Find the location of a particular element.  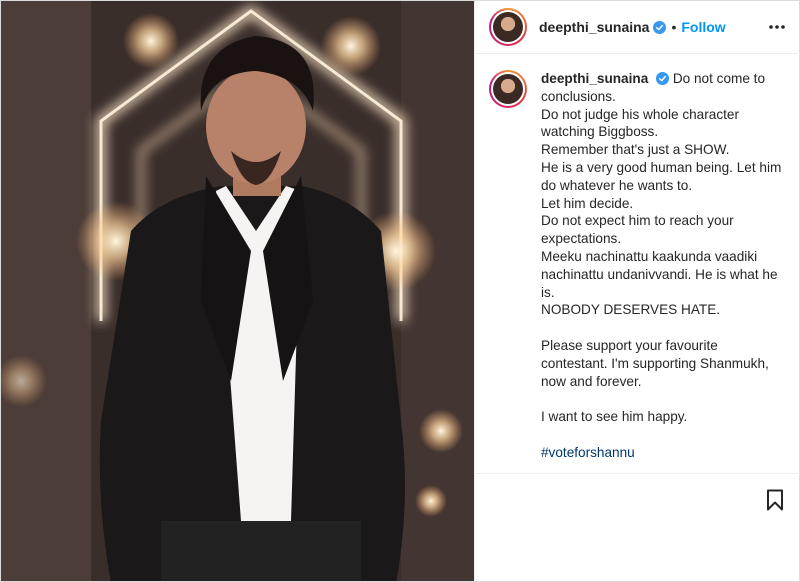

header-username: deepthi_sunaina is located at coordinates (594, 27).